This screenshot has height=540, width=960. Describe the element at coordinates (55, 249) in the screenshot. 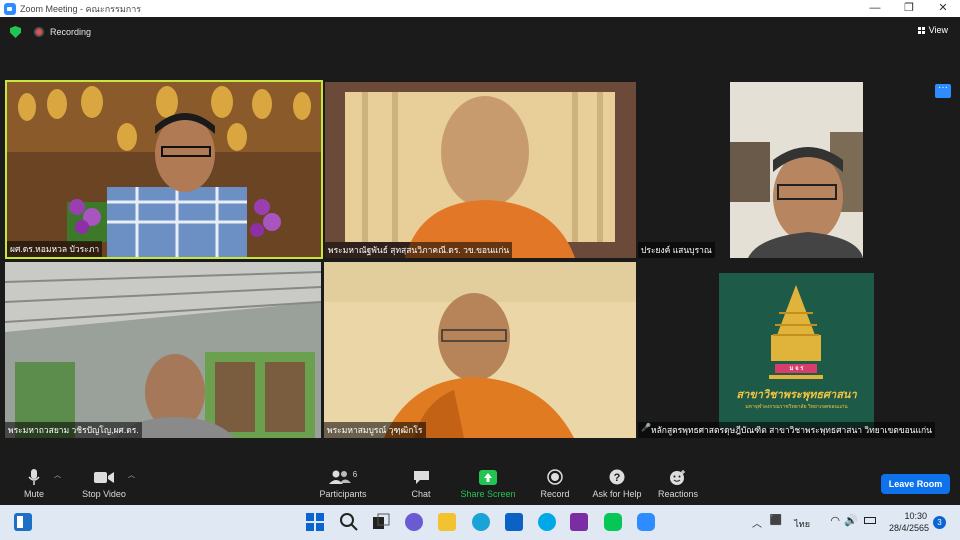

I see `participant-name: ผศ.ดร.หอมหวล บัวระภา` at that location.